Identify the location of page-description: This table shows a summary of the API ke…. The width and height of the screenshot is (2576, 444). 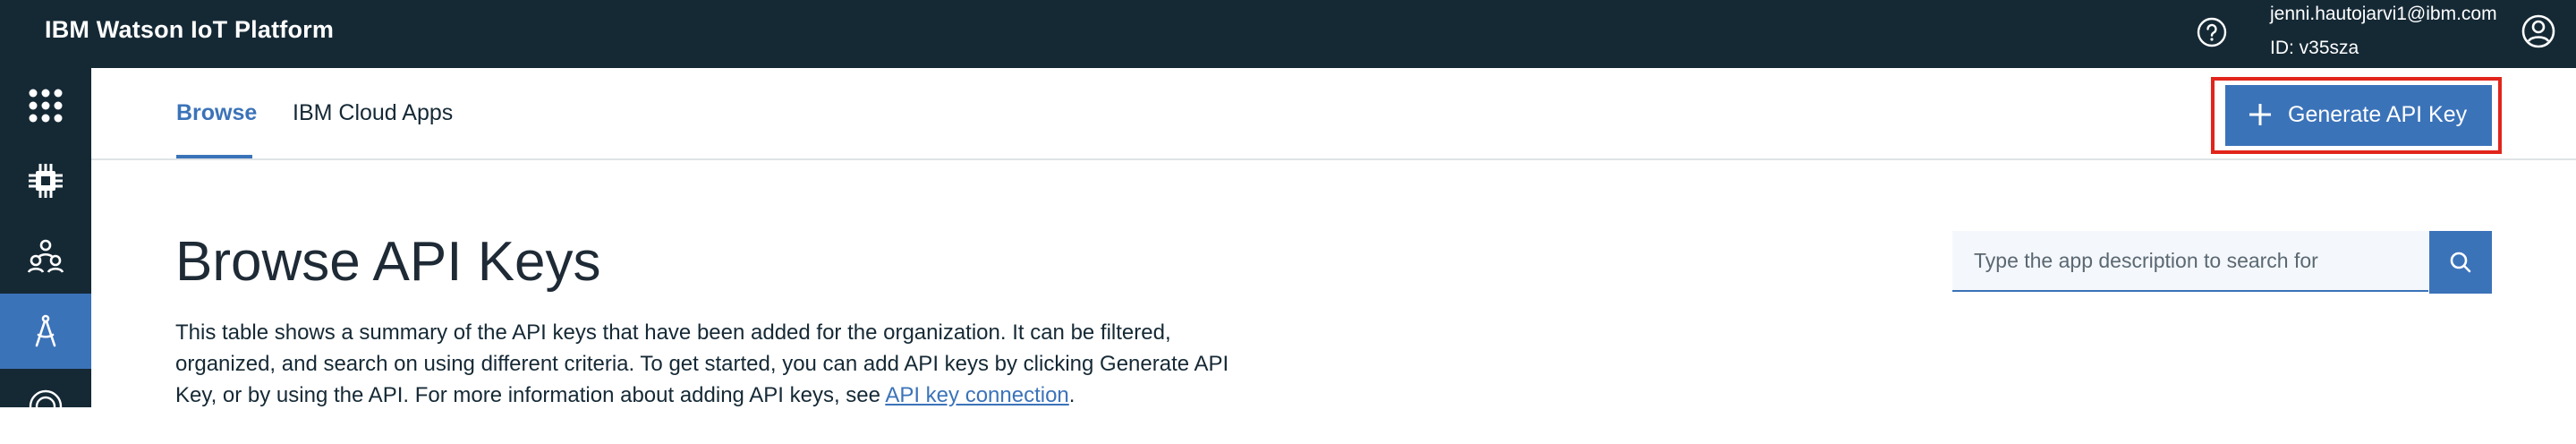
(712, 364).